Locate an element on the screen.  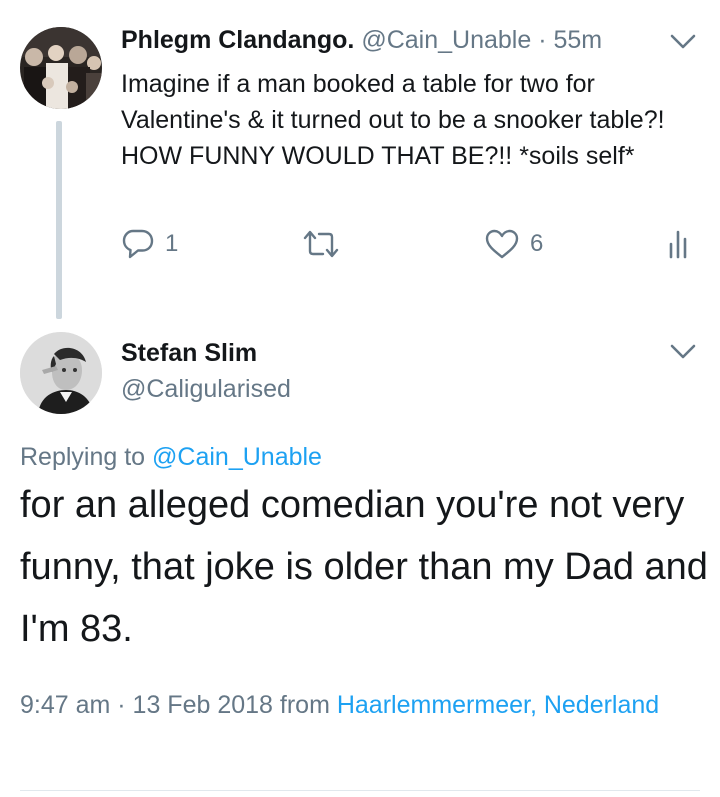
tweet1-timestamp: 55m is located at coordinates (577, 40).